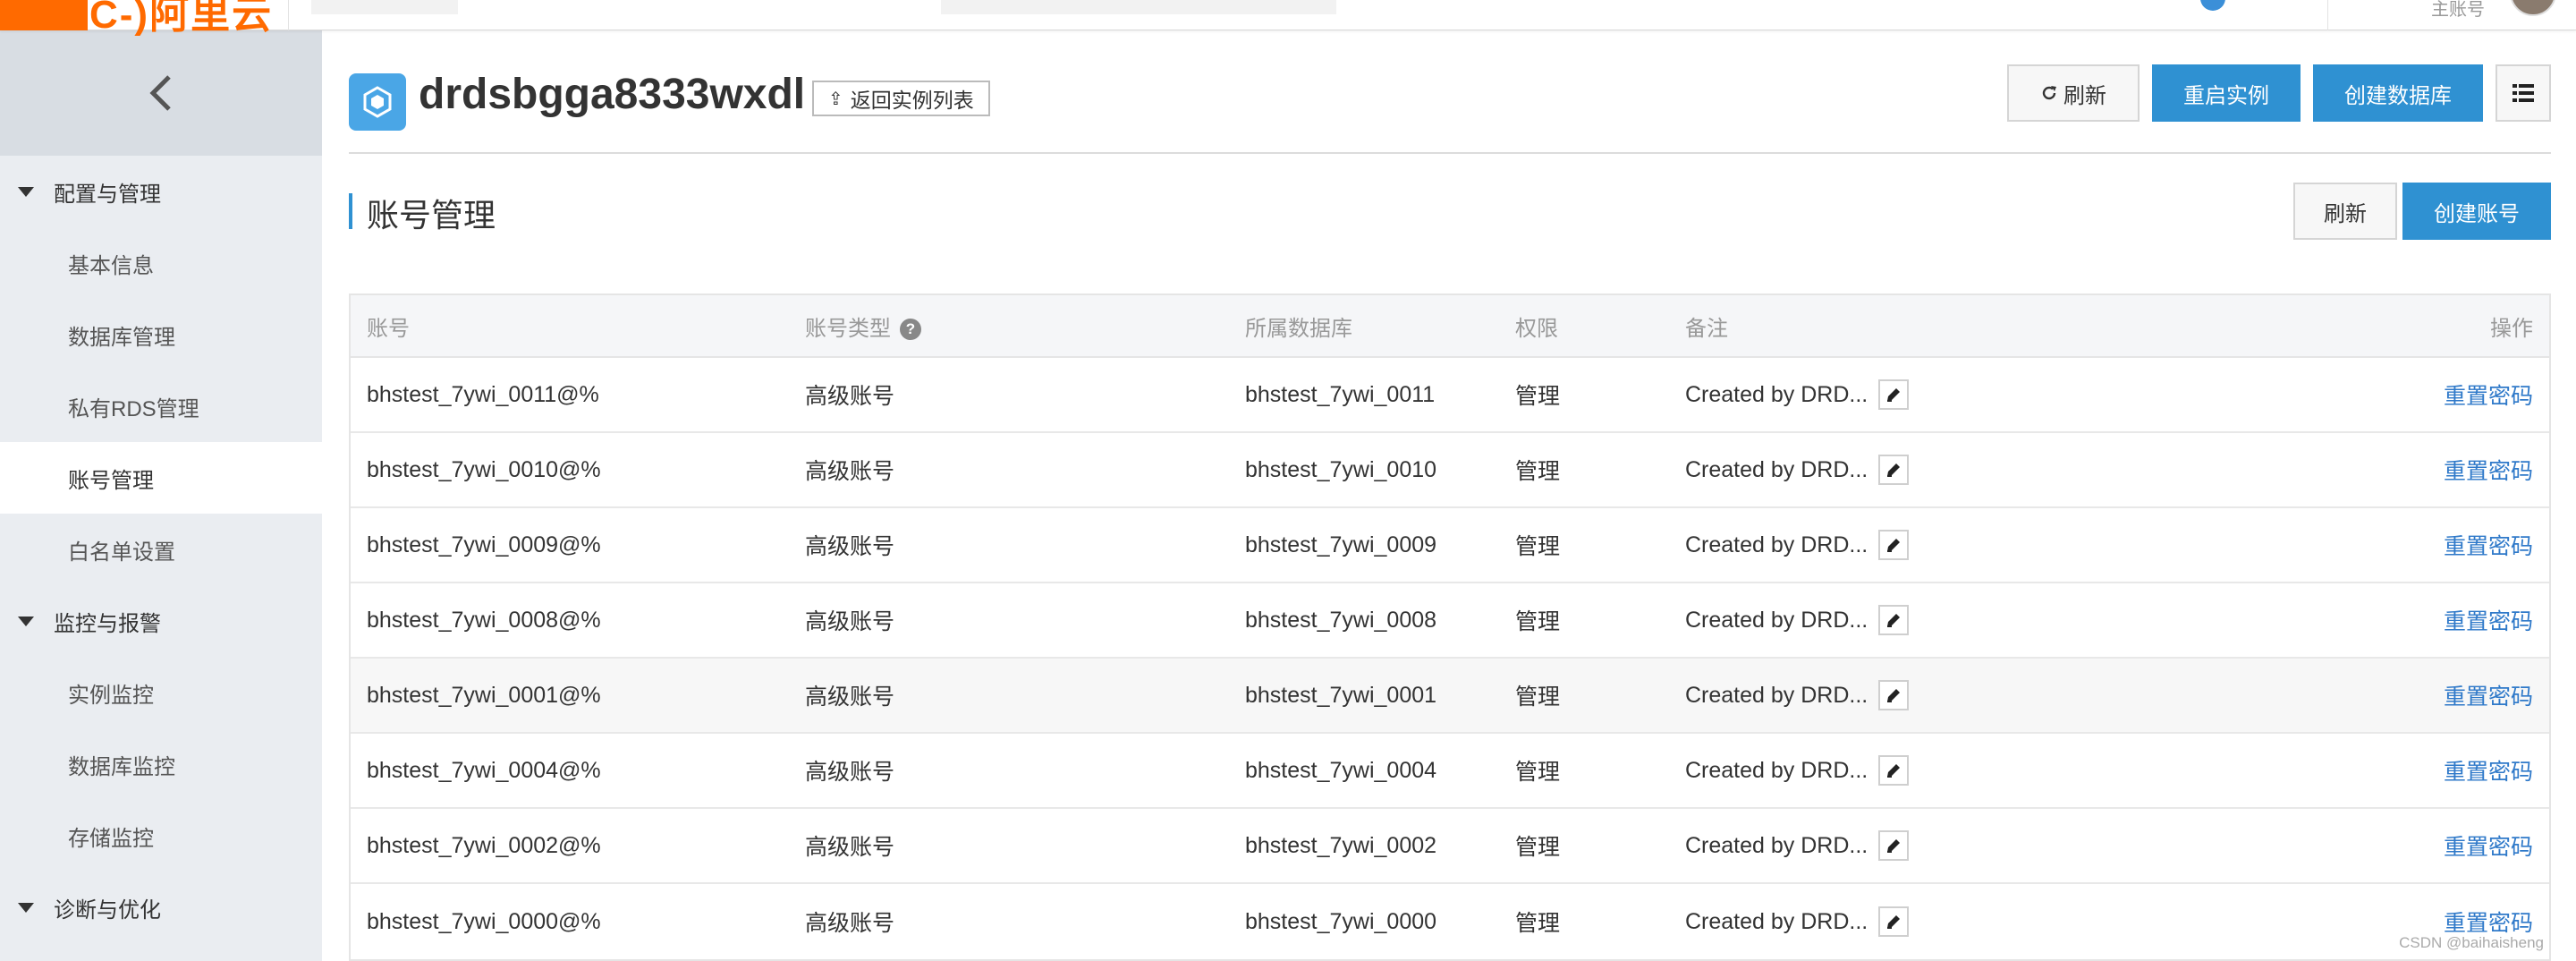  I want to click on sidebar-item-private-rds: 私有RDS管理, so click(161, 406).